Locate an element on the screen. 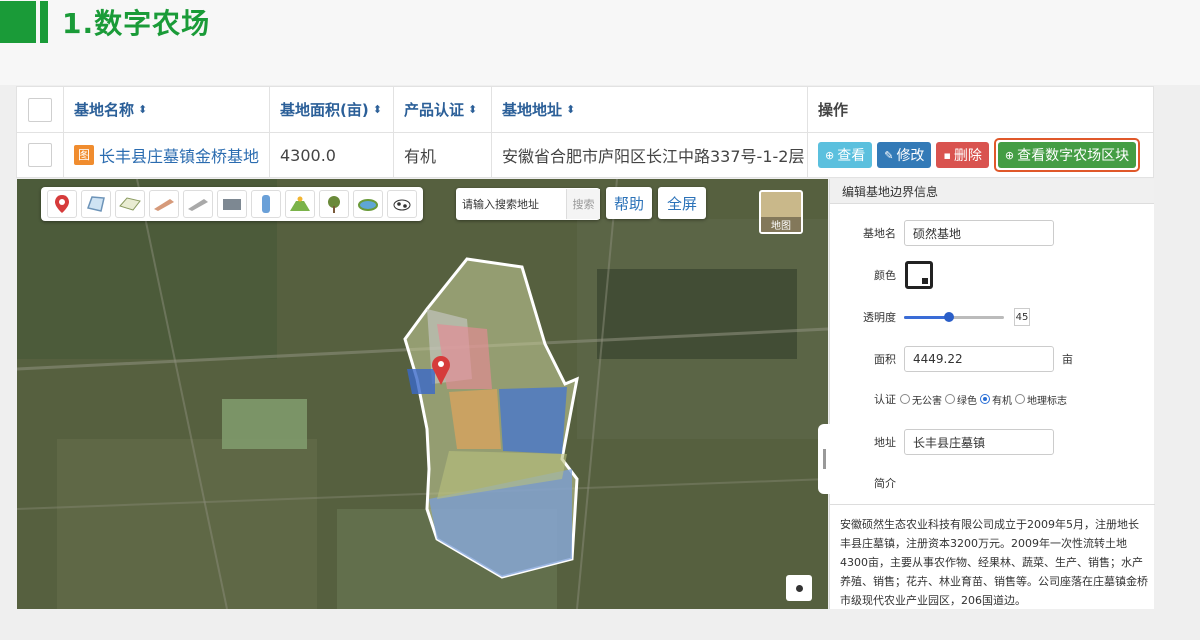 The width and height of the screenshot is (1200, 640). cert-option-label: 有机 is located at coordinates (1002, 401).